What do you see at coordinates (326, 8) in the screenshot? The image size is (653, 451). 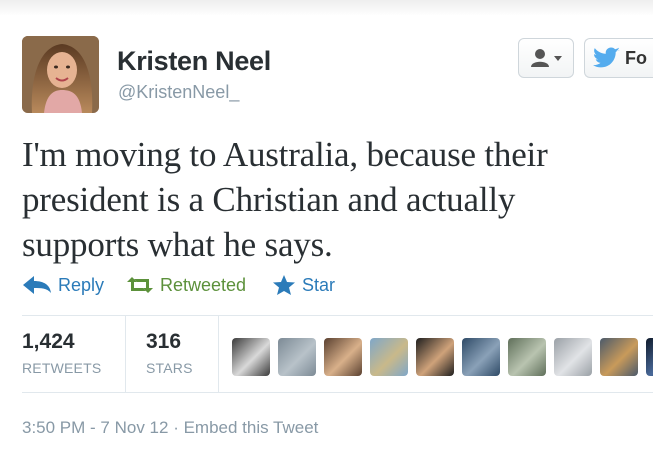 I see `top-edge-shade` at bounding box center [326, 8].